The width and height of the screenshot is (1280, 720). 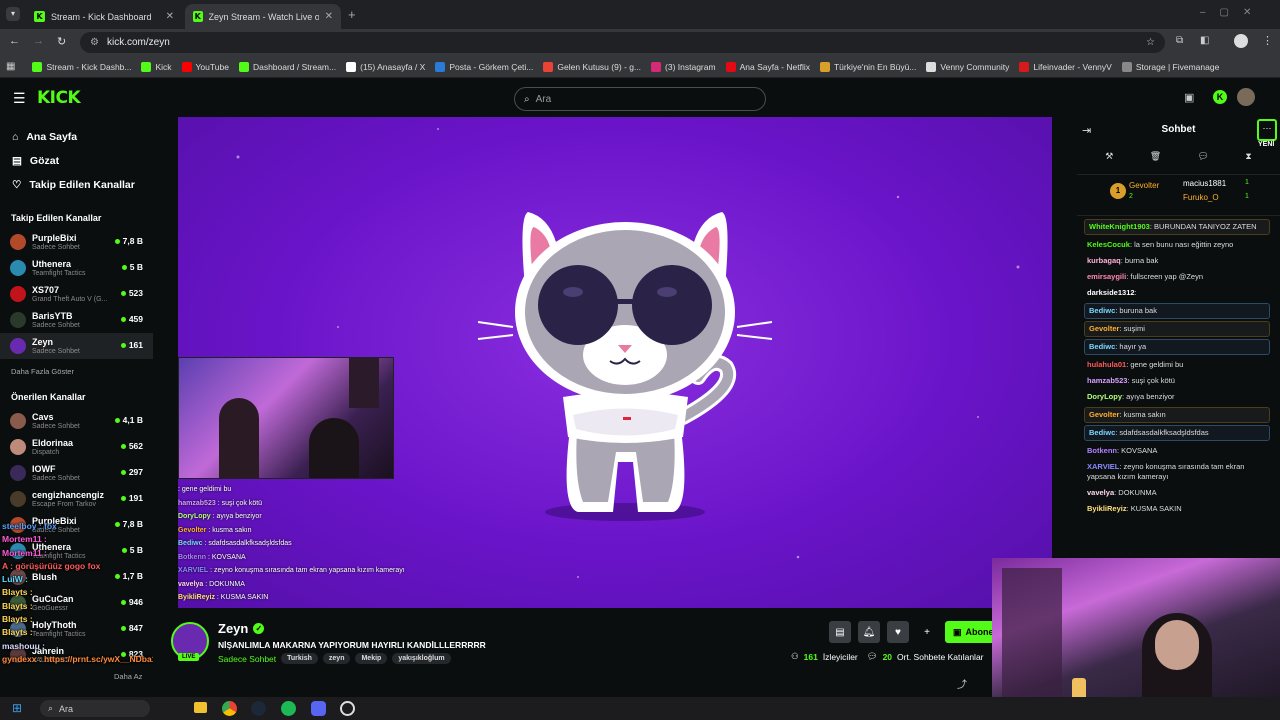 I want to click on notify-button: 🔔︎, so click(x=869, y=632).